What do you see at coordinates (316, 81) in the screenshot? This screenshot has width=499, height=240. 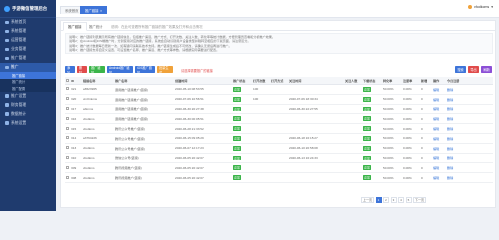 I see `header-follow-time: 关注时间` at bounding box center [316, 81].